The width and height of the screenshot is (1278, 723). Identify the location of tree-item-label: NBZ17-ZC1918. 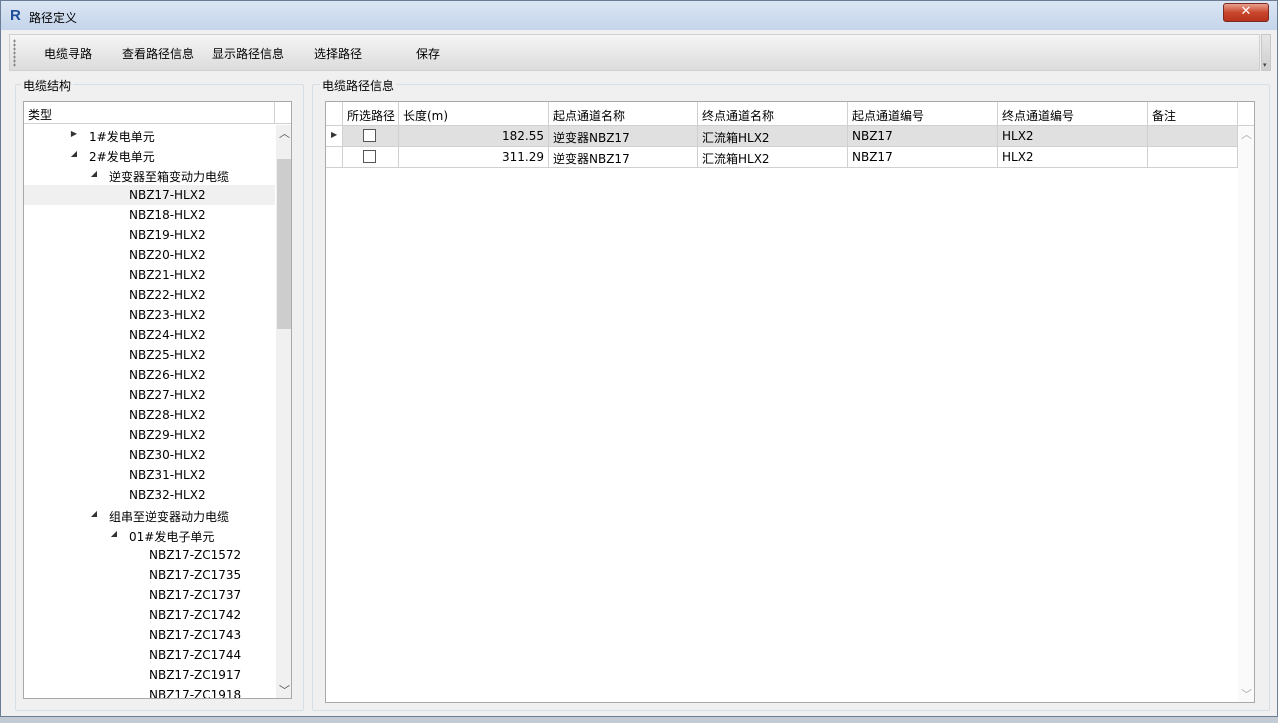
(195, 693).